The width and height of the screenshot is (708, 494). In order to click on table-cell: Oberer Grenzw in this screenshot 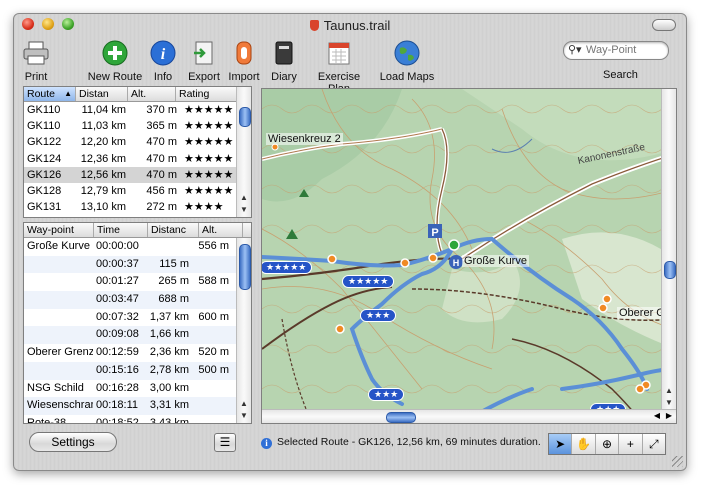, I will do `click(60, 352)`.